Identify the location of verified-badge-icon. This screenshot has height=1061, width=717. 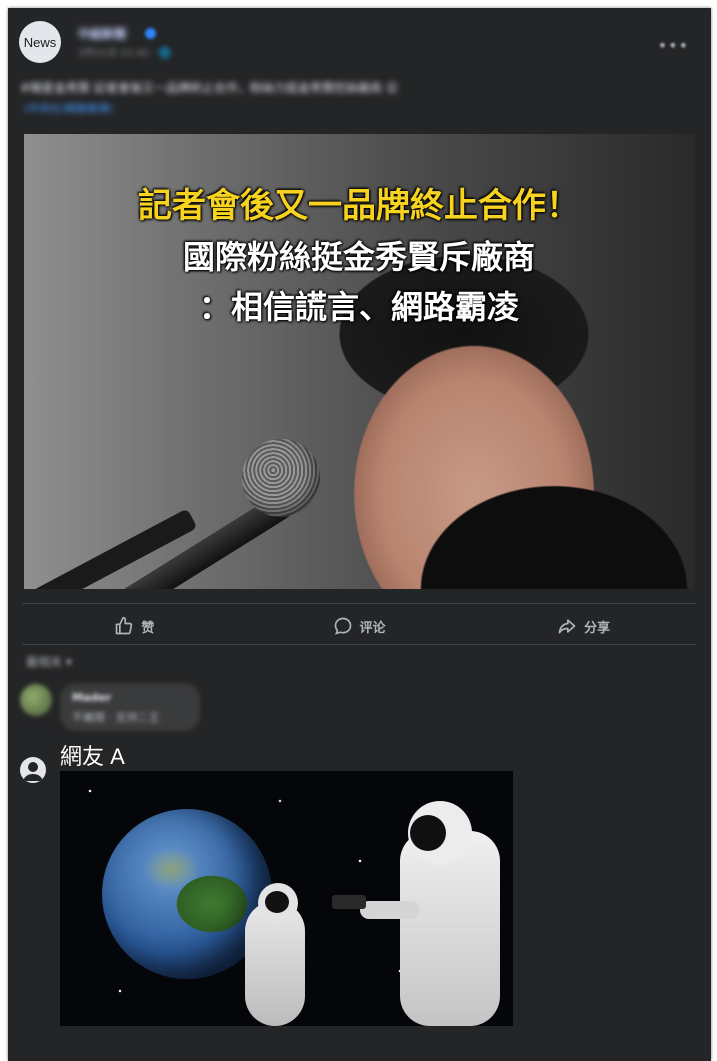
(150, 33).